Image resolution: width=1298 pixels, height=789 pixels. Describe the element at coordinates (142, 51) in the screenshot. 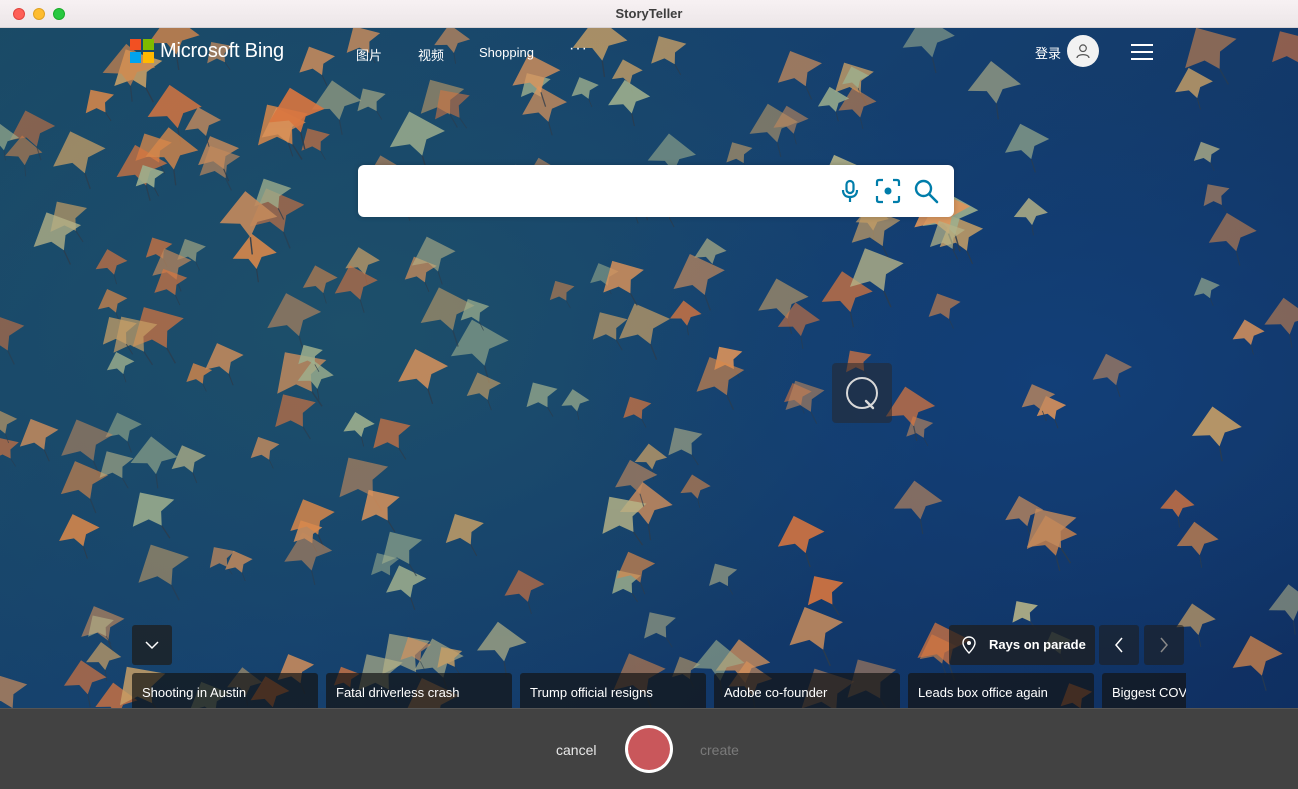

I see `microsoft-logo-icon` at that location.